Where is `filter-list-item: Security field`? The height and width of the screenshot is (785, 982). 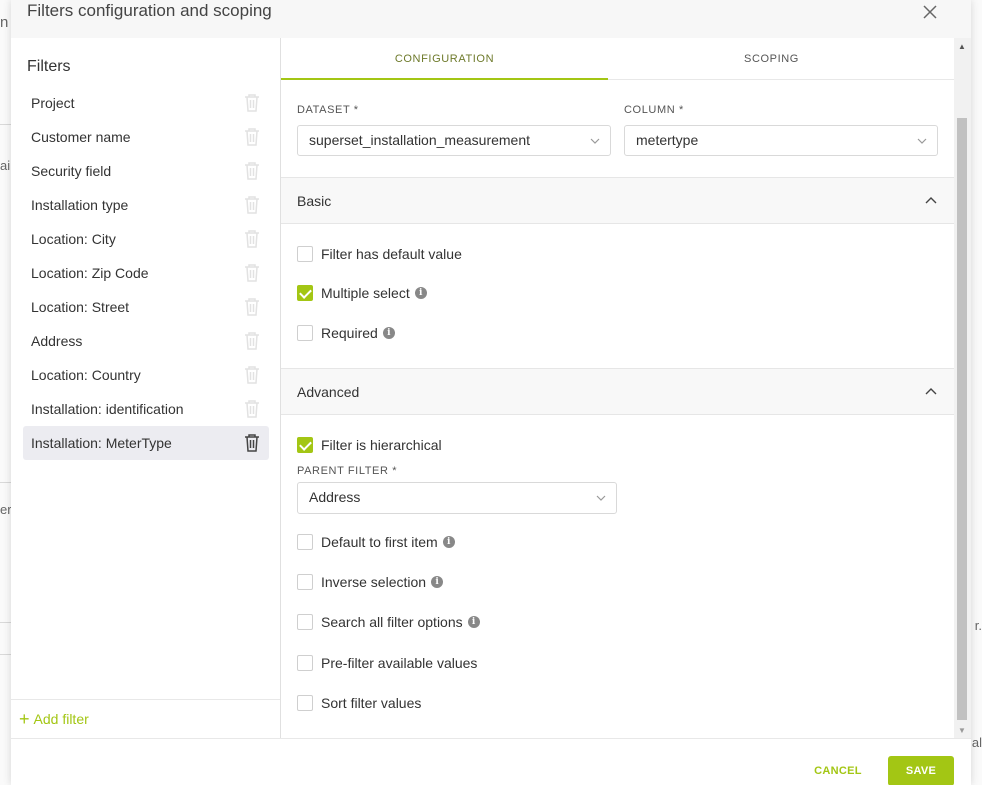
filter-list-item: Security field is located at coordinates (146, 171).